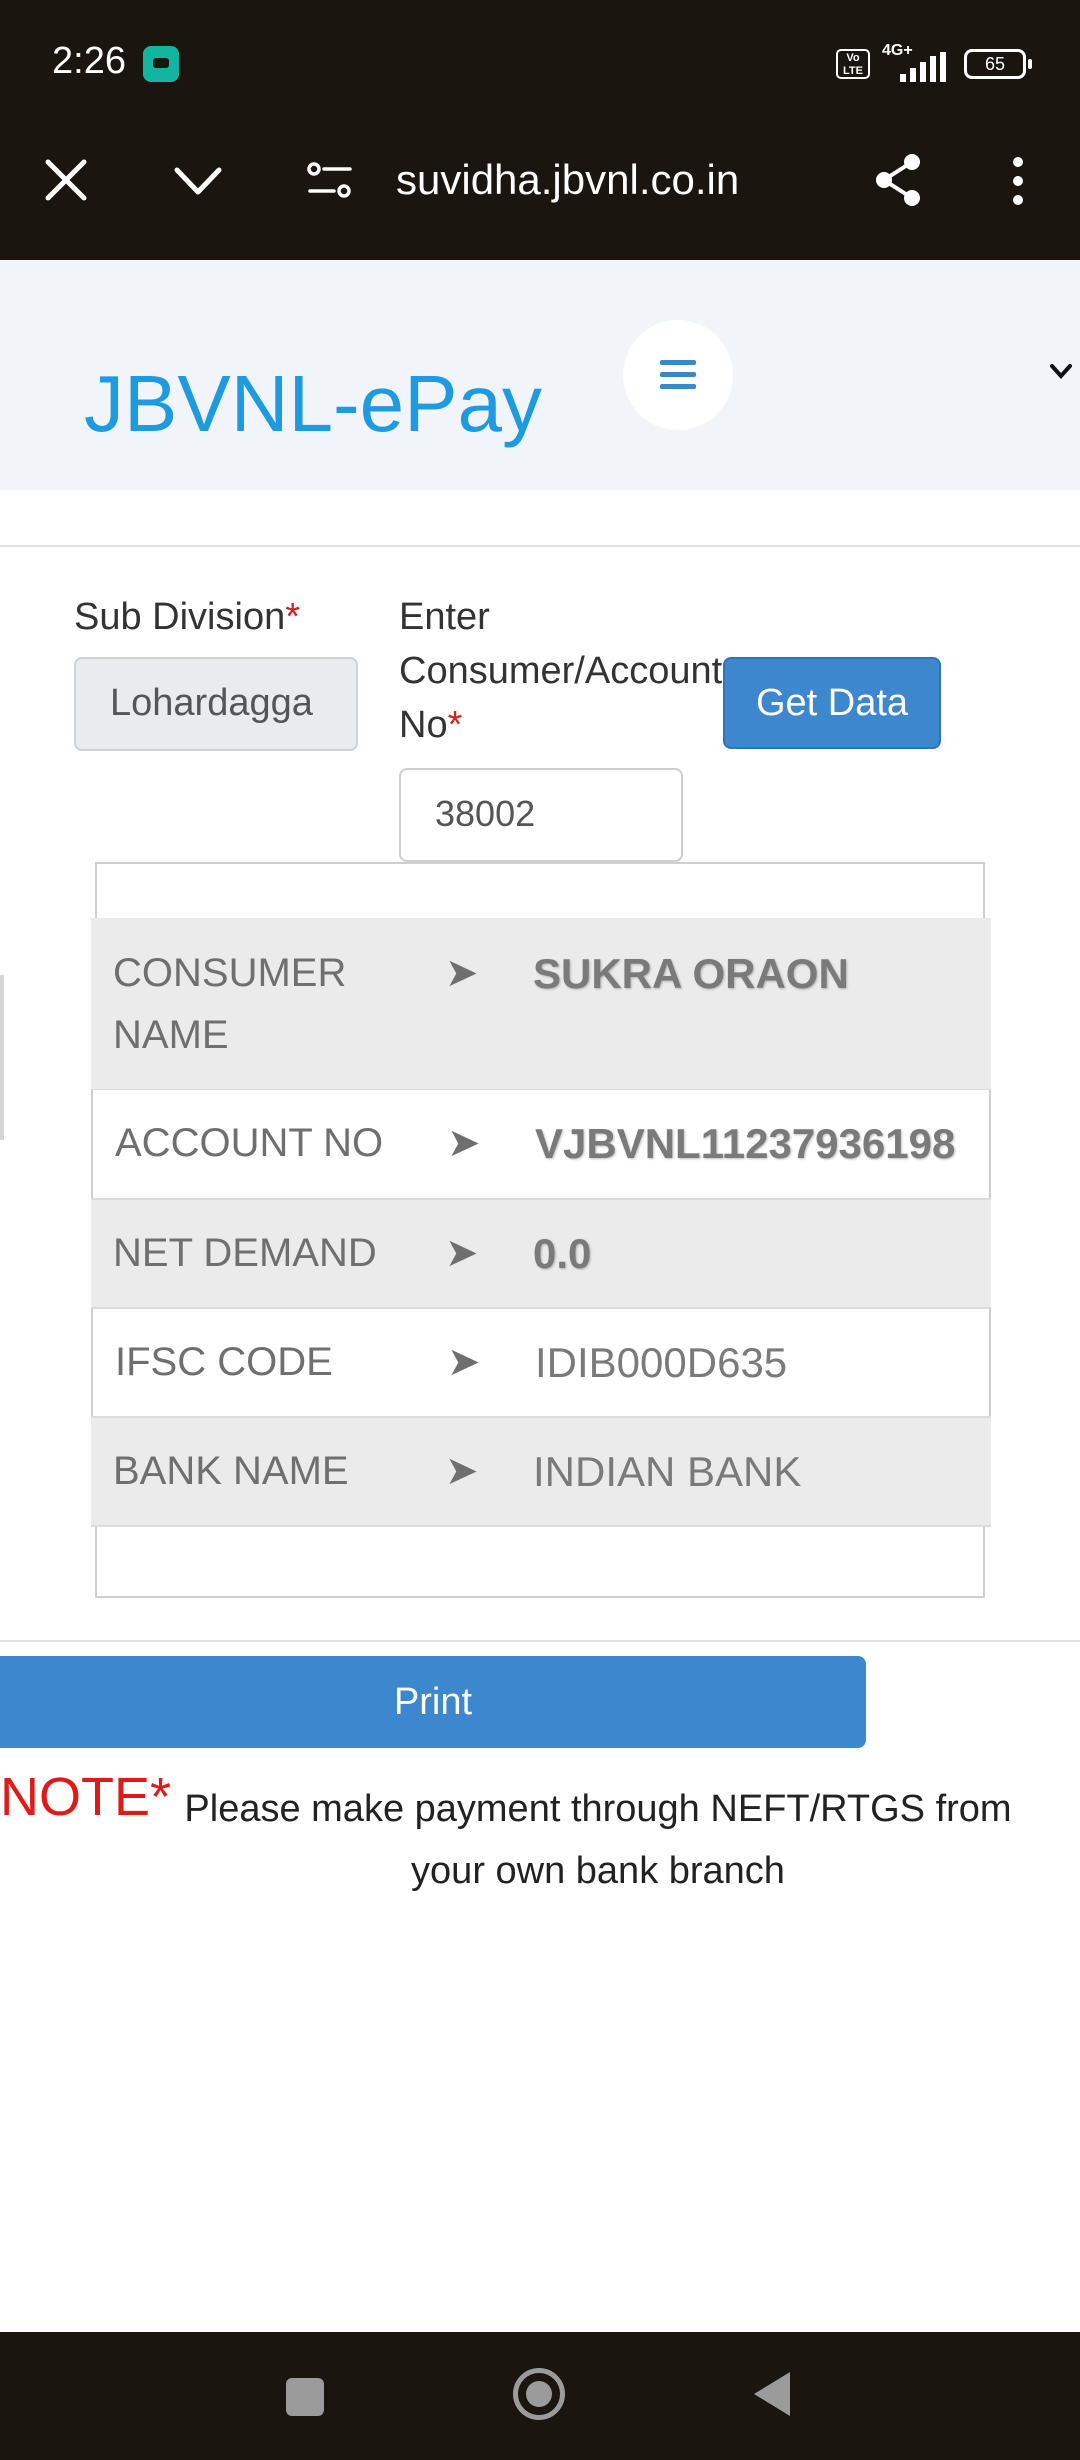  Describe the element at coordinates (541, 815) in the screenshot. I see `consumer-number-input: 38002` at that location.